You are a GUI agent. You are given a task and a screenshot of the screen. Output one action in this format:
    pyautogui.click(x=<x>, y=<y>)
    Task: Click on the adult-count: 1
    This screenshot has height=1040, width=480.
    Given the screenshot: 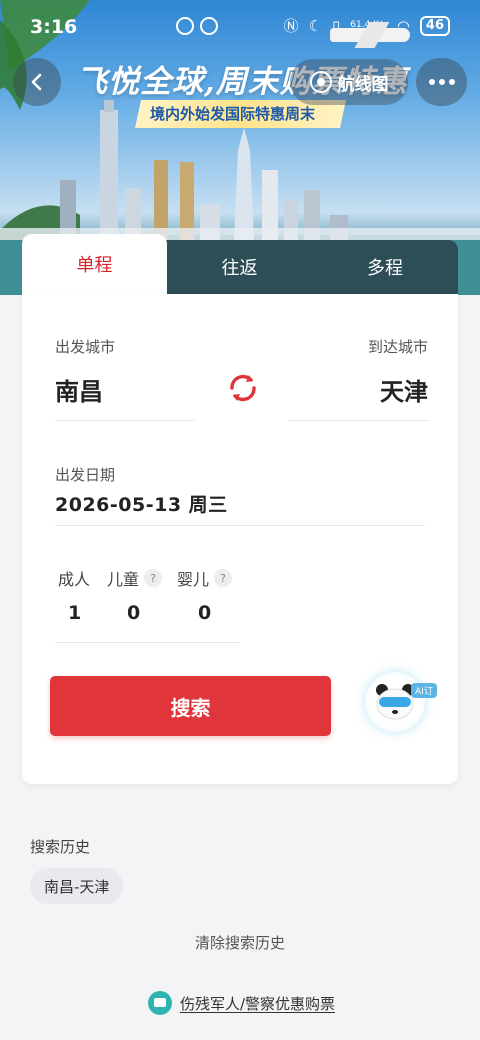 What is the action you would take?
    pyautogui.click(x=74, y=613)
    